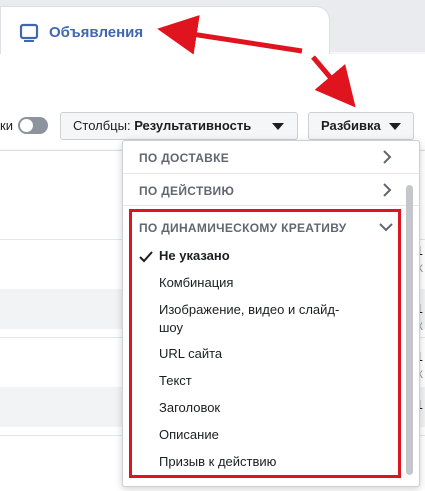 The width and height of the screenshot is (425, 491). What do you see at coordinates (279, 408) in the screenshot?
I see `option-headline: Заголовок` at bounding box center [279, 408].